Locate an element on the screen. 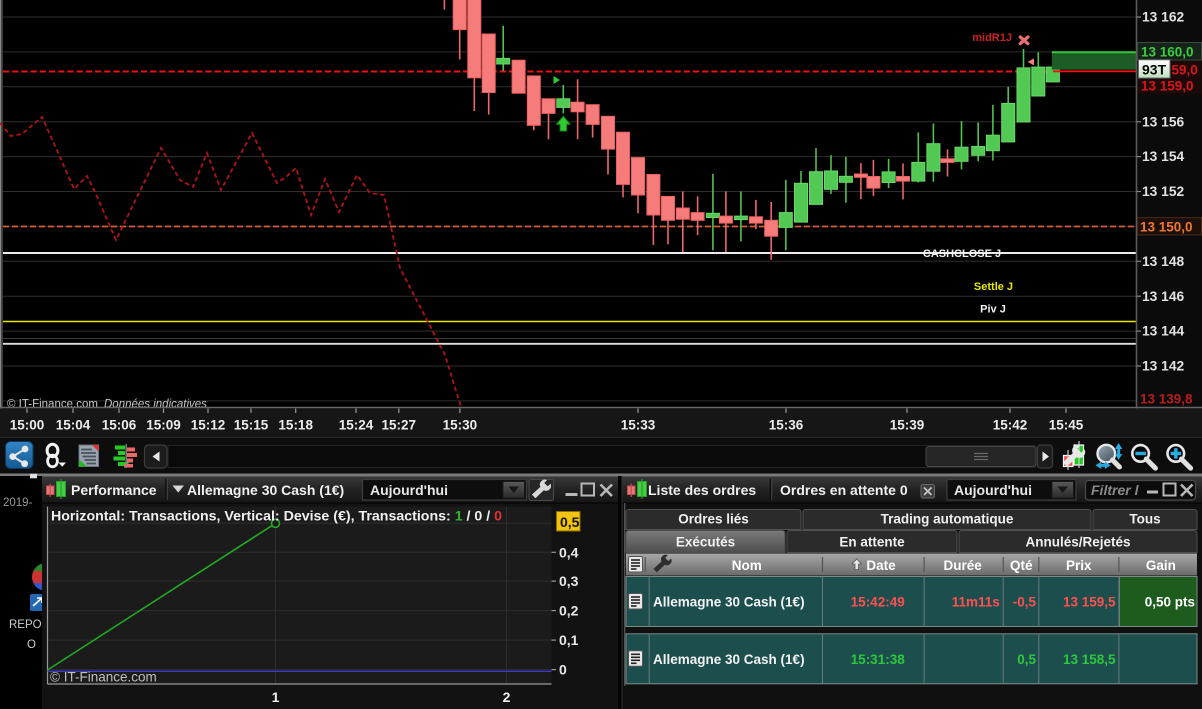  svg-text: 15:45 is located at coordinates (1066, 425).